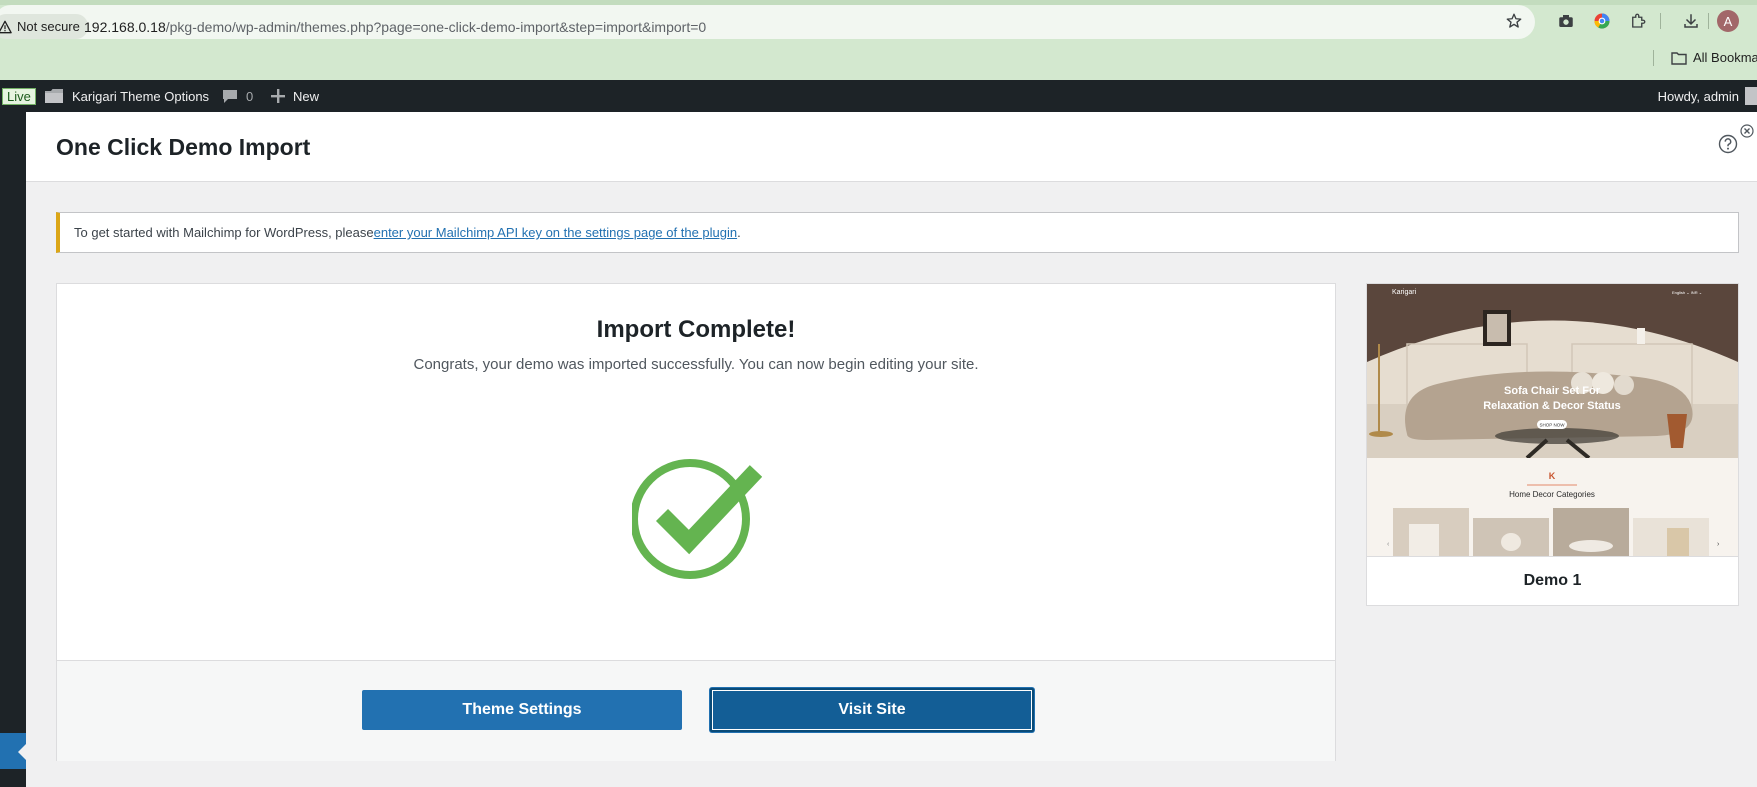  What do you see at coordinates (183, 147) in the screenshot?
I see `page-title: One Click Demo Import` at bounding box center [183, 147].